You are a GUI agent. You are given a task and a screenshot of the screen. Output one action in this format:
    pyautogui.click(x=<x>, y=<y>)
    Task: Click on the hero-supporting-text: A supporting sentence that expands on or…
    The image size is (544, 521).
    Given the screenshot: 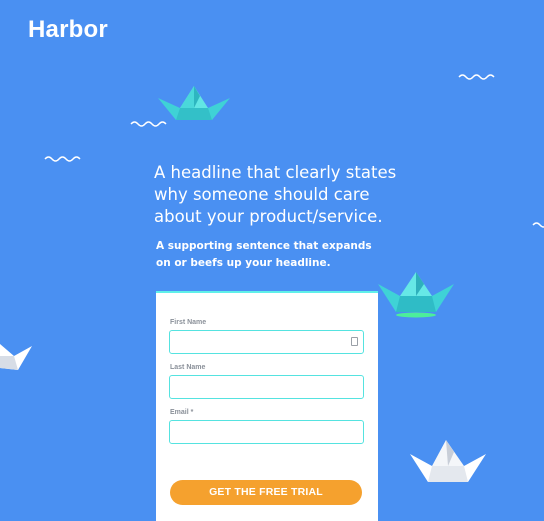 What is the action you would take?
    pyautogui.click(x=264, y=254)
    